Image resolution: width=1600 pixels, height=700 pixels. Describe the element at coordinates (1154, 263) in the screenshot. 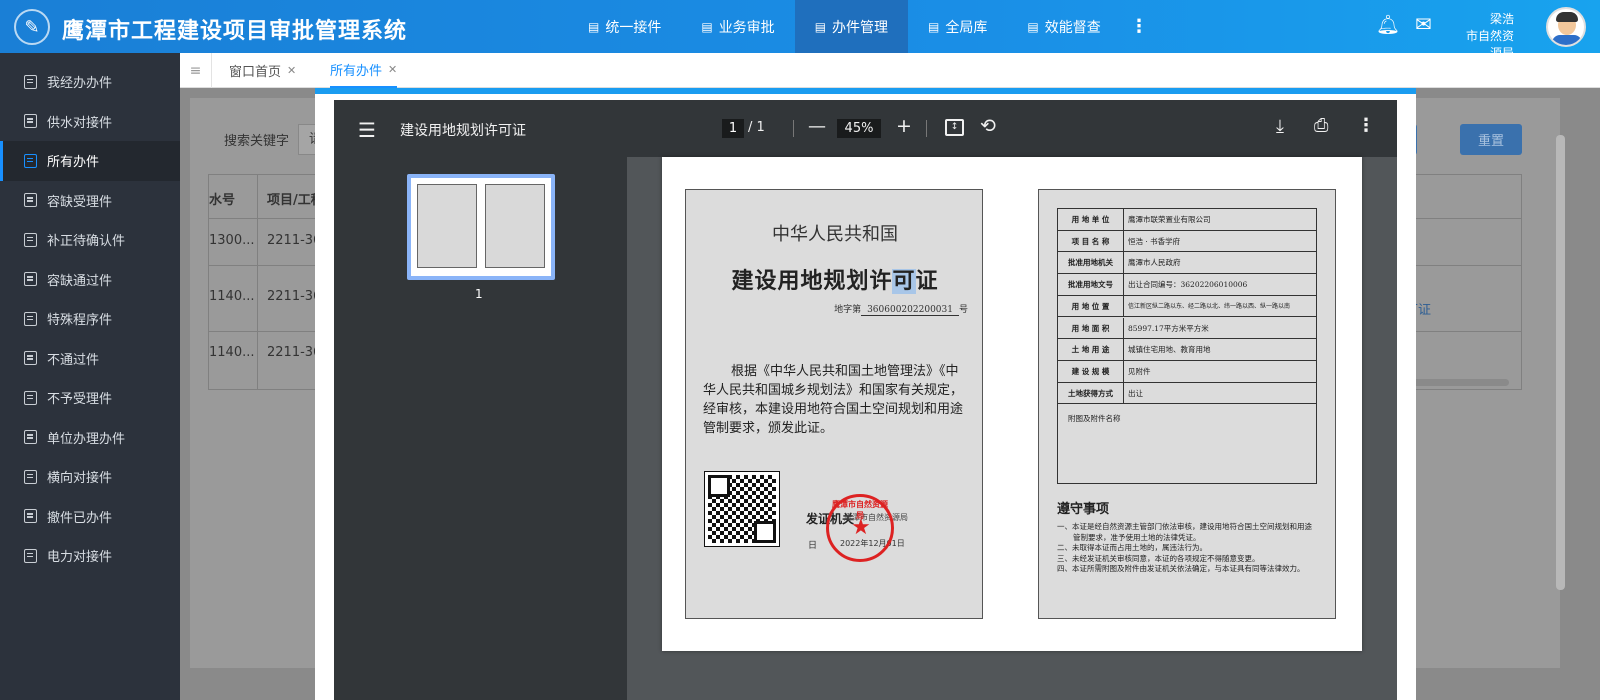

I see `row-value: 鹰潭市人民政府` at that location.